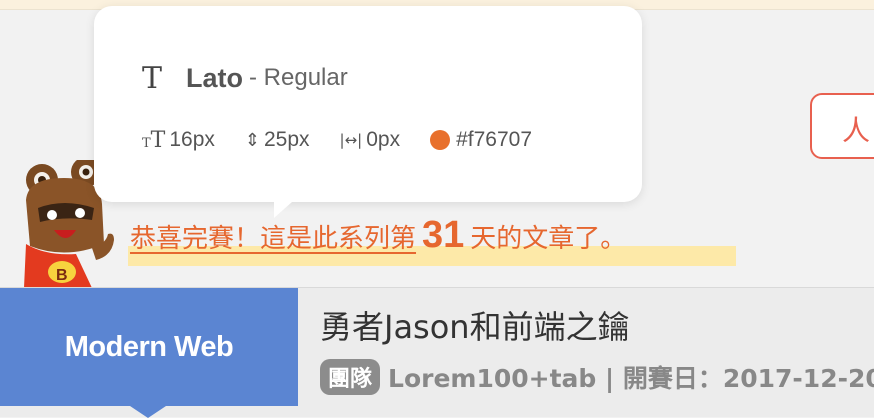 The width and height of the screenshot is (874, 418). I want to click on font-weight-label: - Regular, so click(298, 77).